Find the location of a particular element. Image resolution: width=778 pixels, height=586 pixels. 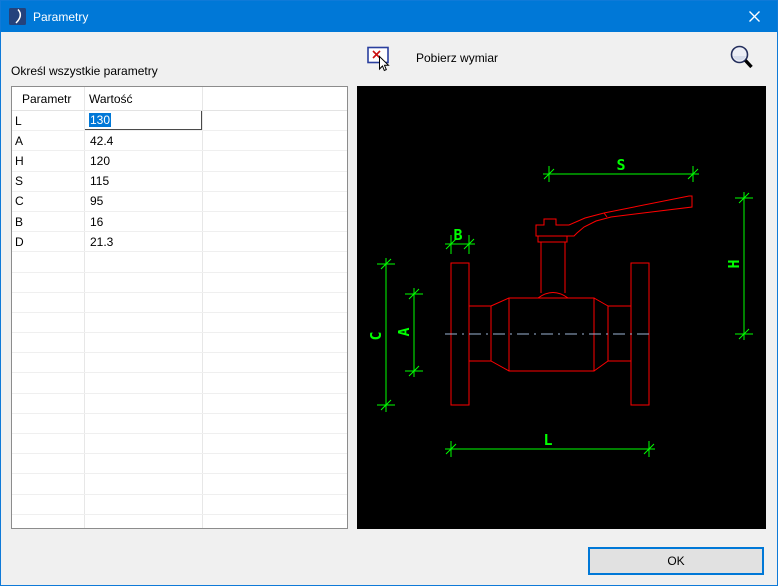

table-row: D 21.3 is located at coordinates (179, 242).